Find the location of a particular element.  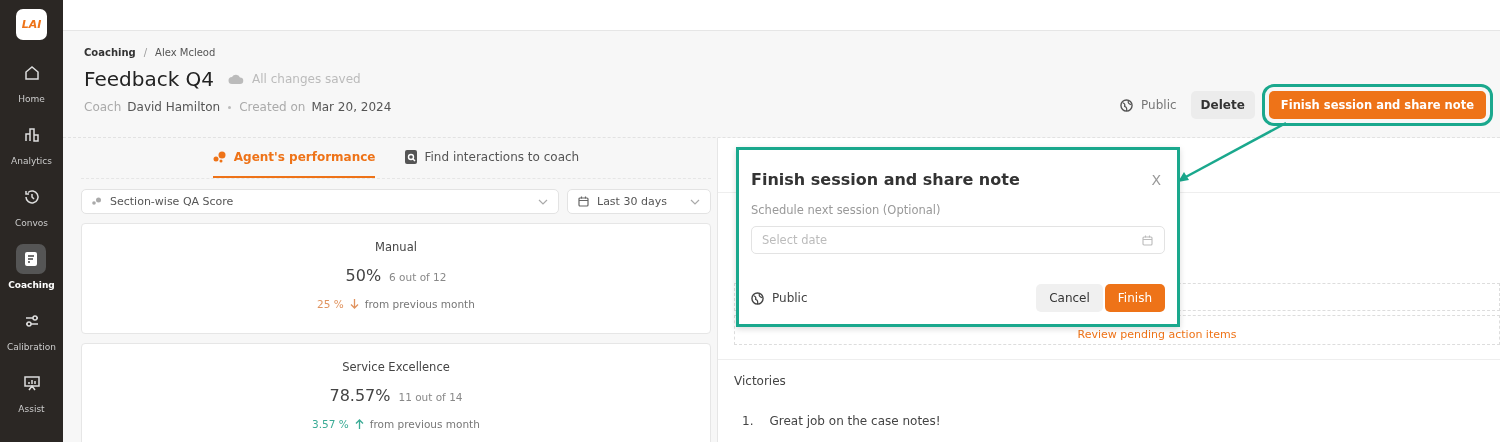

date-field: Select date is located at coordinates (958, 240).